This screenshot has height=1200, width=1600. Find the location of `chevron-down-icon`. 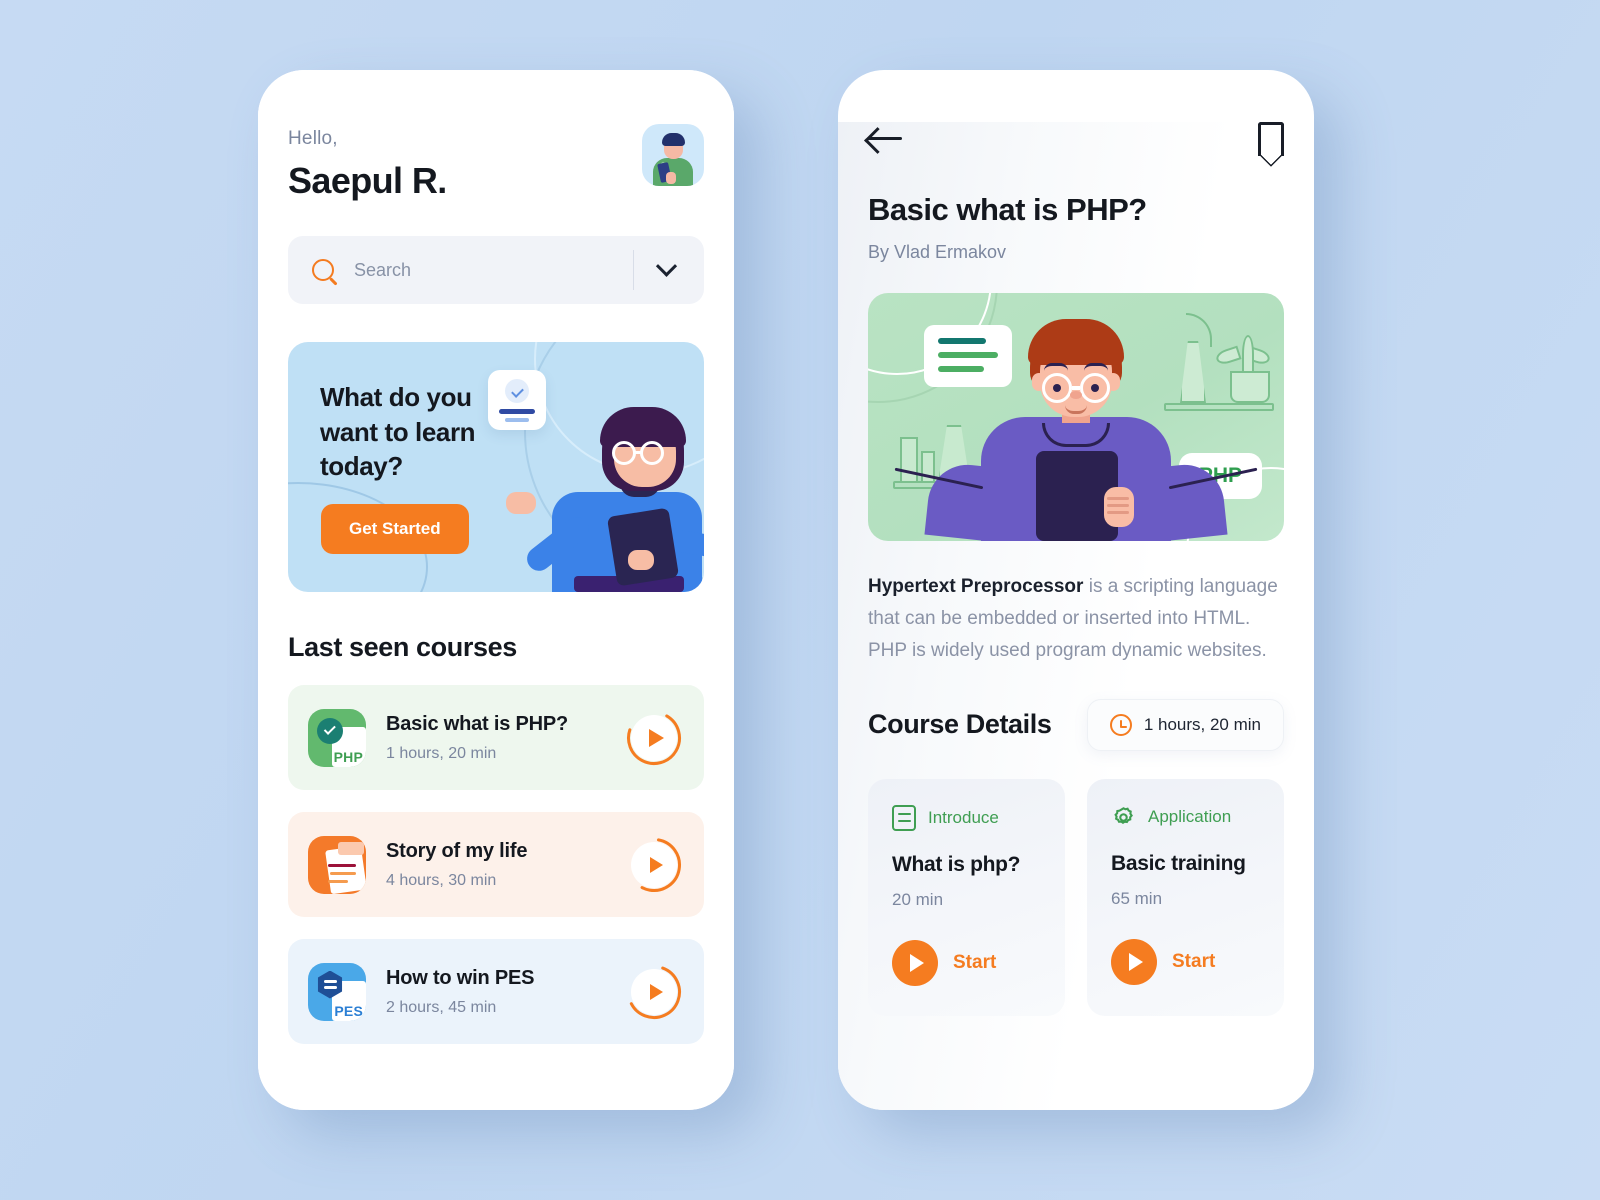

chevron-down-icon is located at coordinates (666, 266).